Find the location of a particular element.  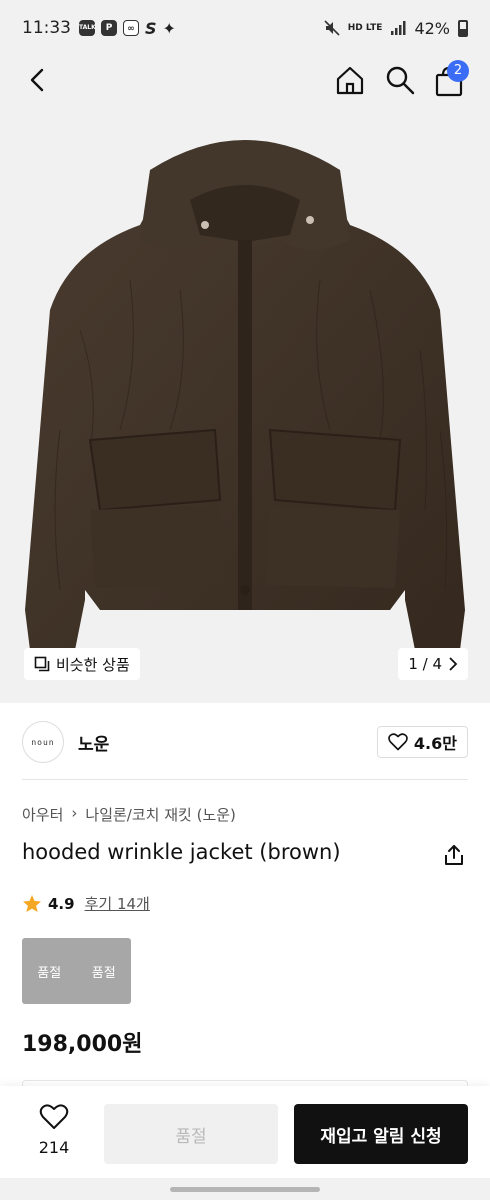

bottom-action-bar: 214 품절 재입고 알림 신청 is located at coordinates (245, 1132).